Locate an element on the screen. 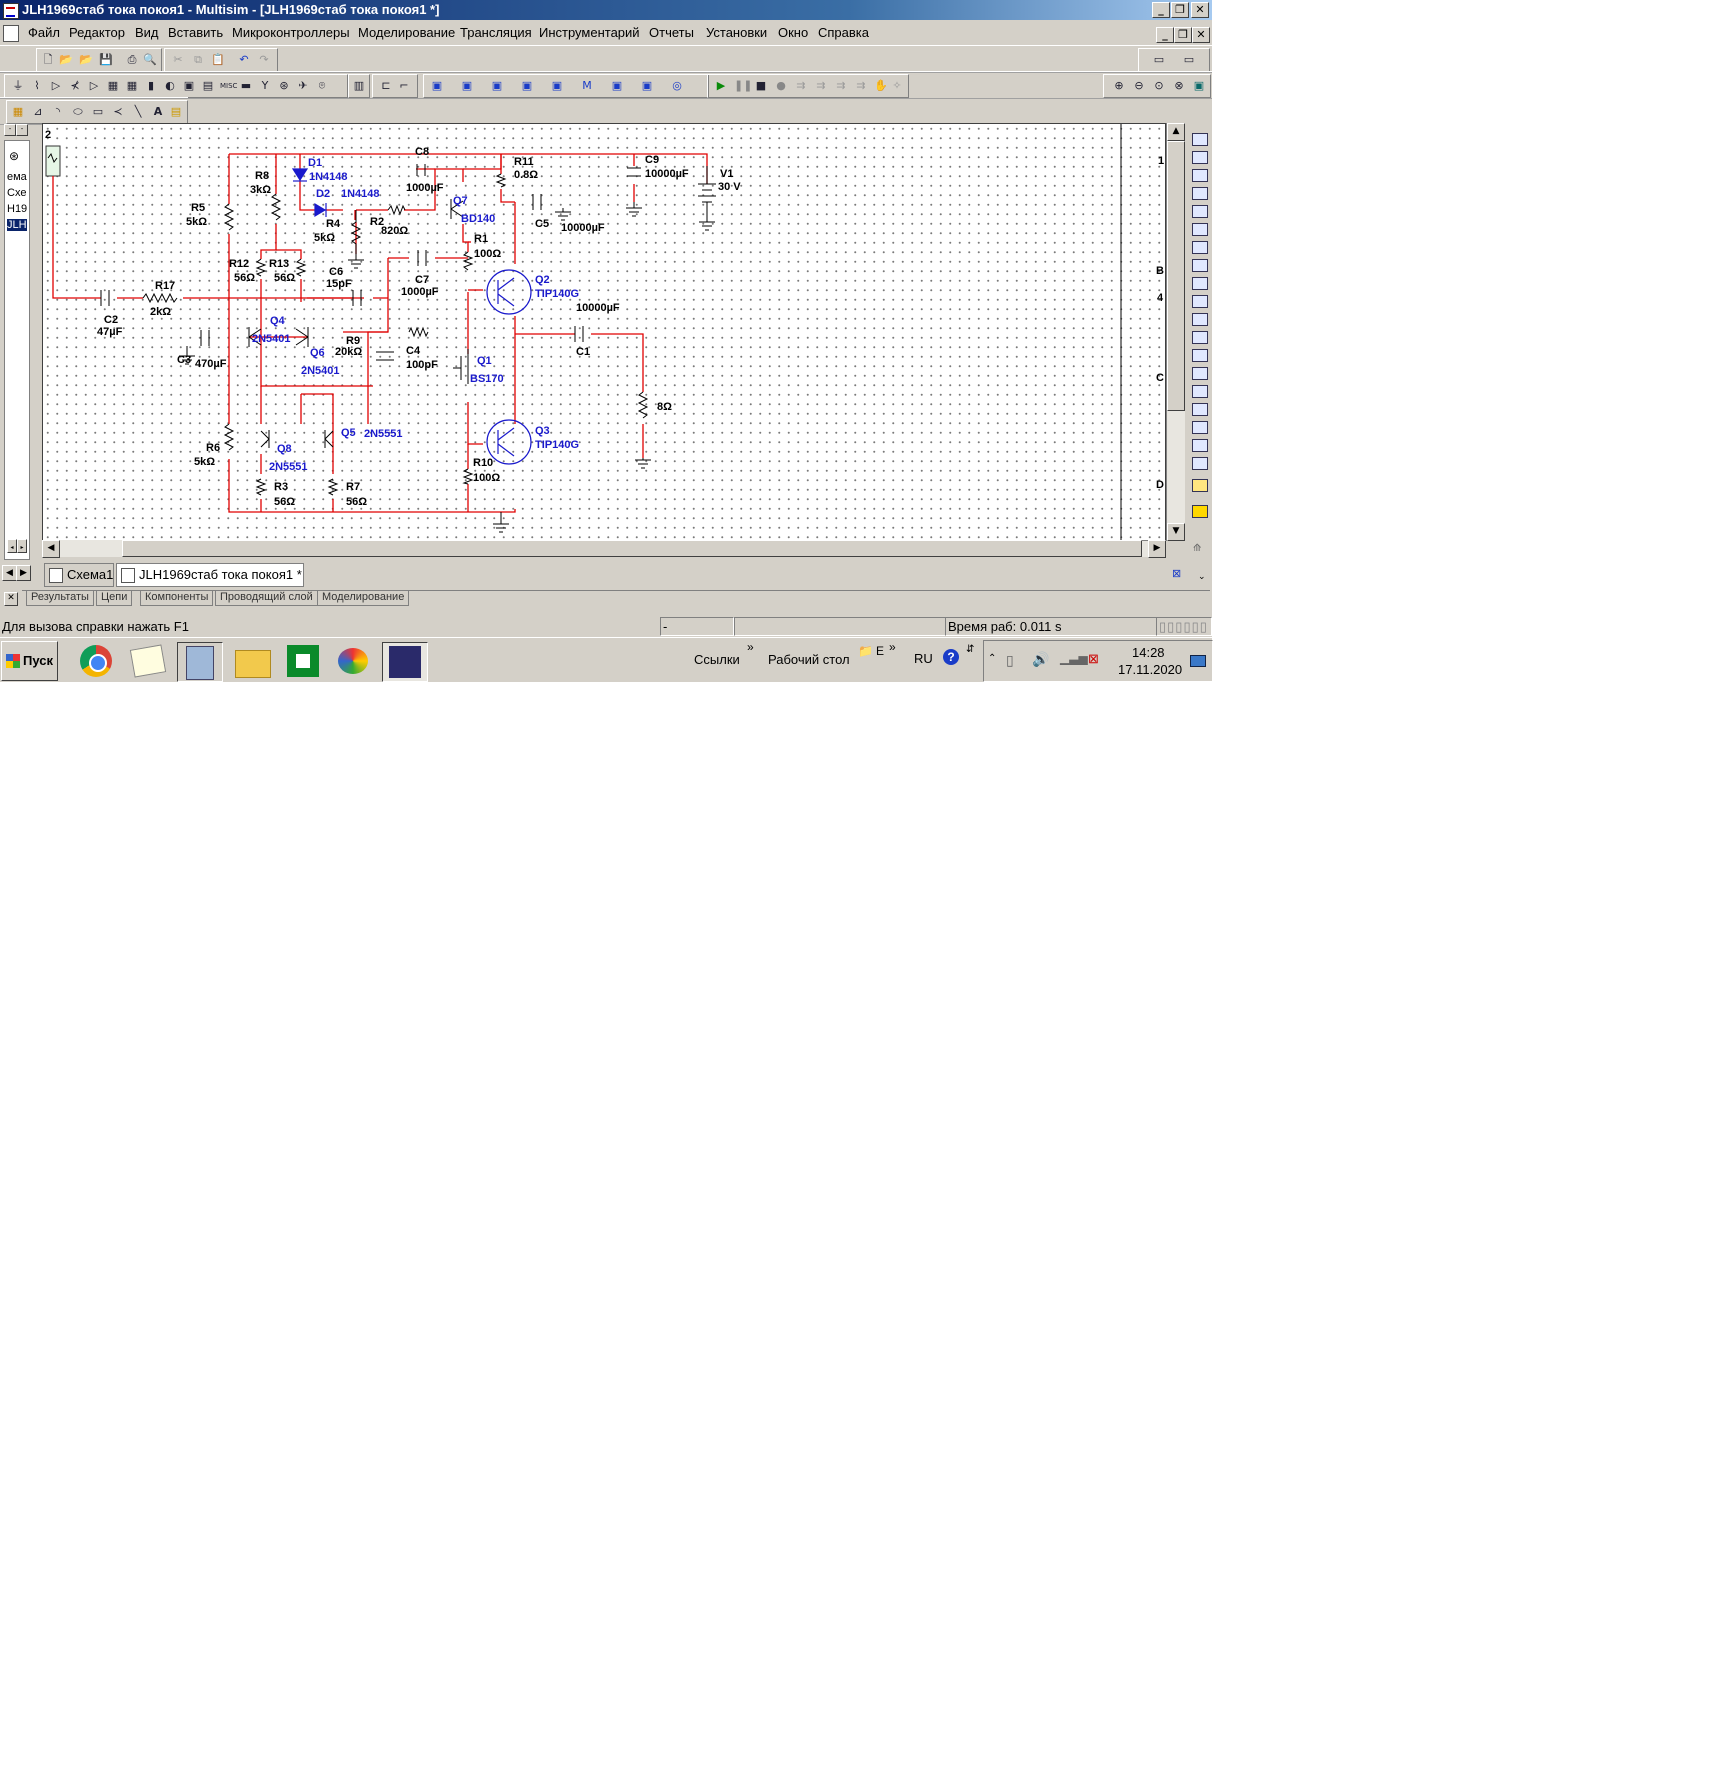  scroll-down-button: ▼ is located at coordinates (1176, 532).